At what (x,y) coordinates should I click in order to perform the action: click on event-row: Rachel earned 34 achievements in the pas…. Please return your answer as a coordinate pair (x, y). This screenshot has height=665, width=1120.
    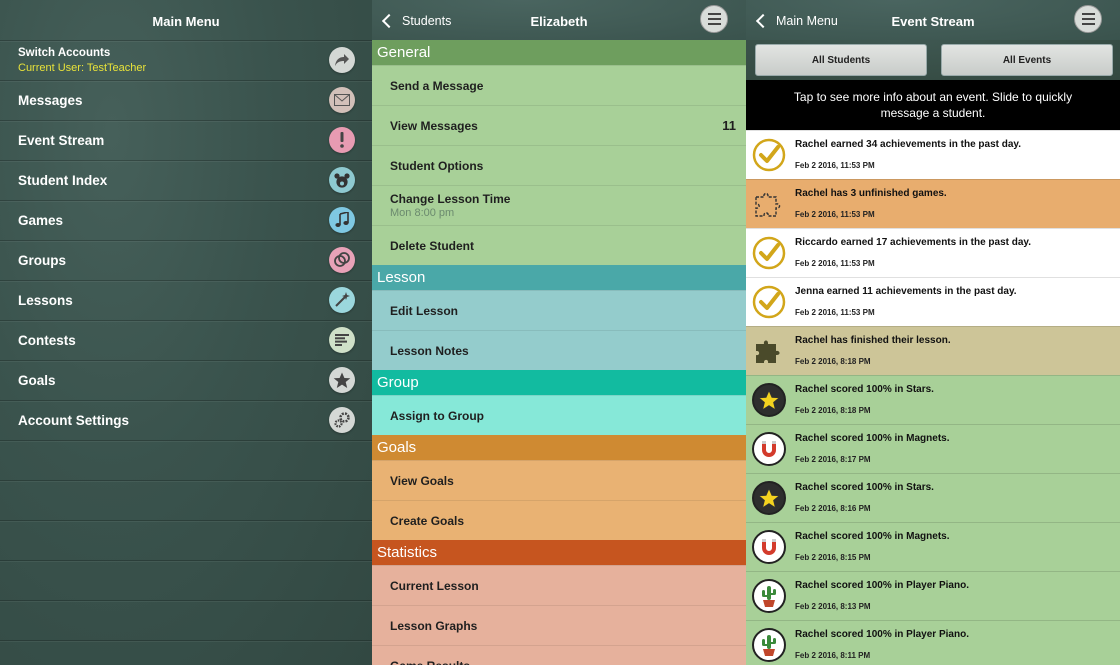
    Looking at the image, I should click on (933, 154).